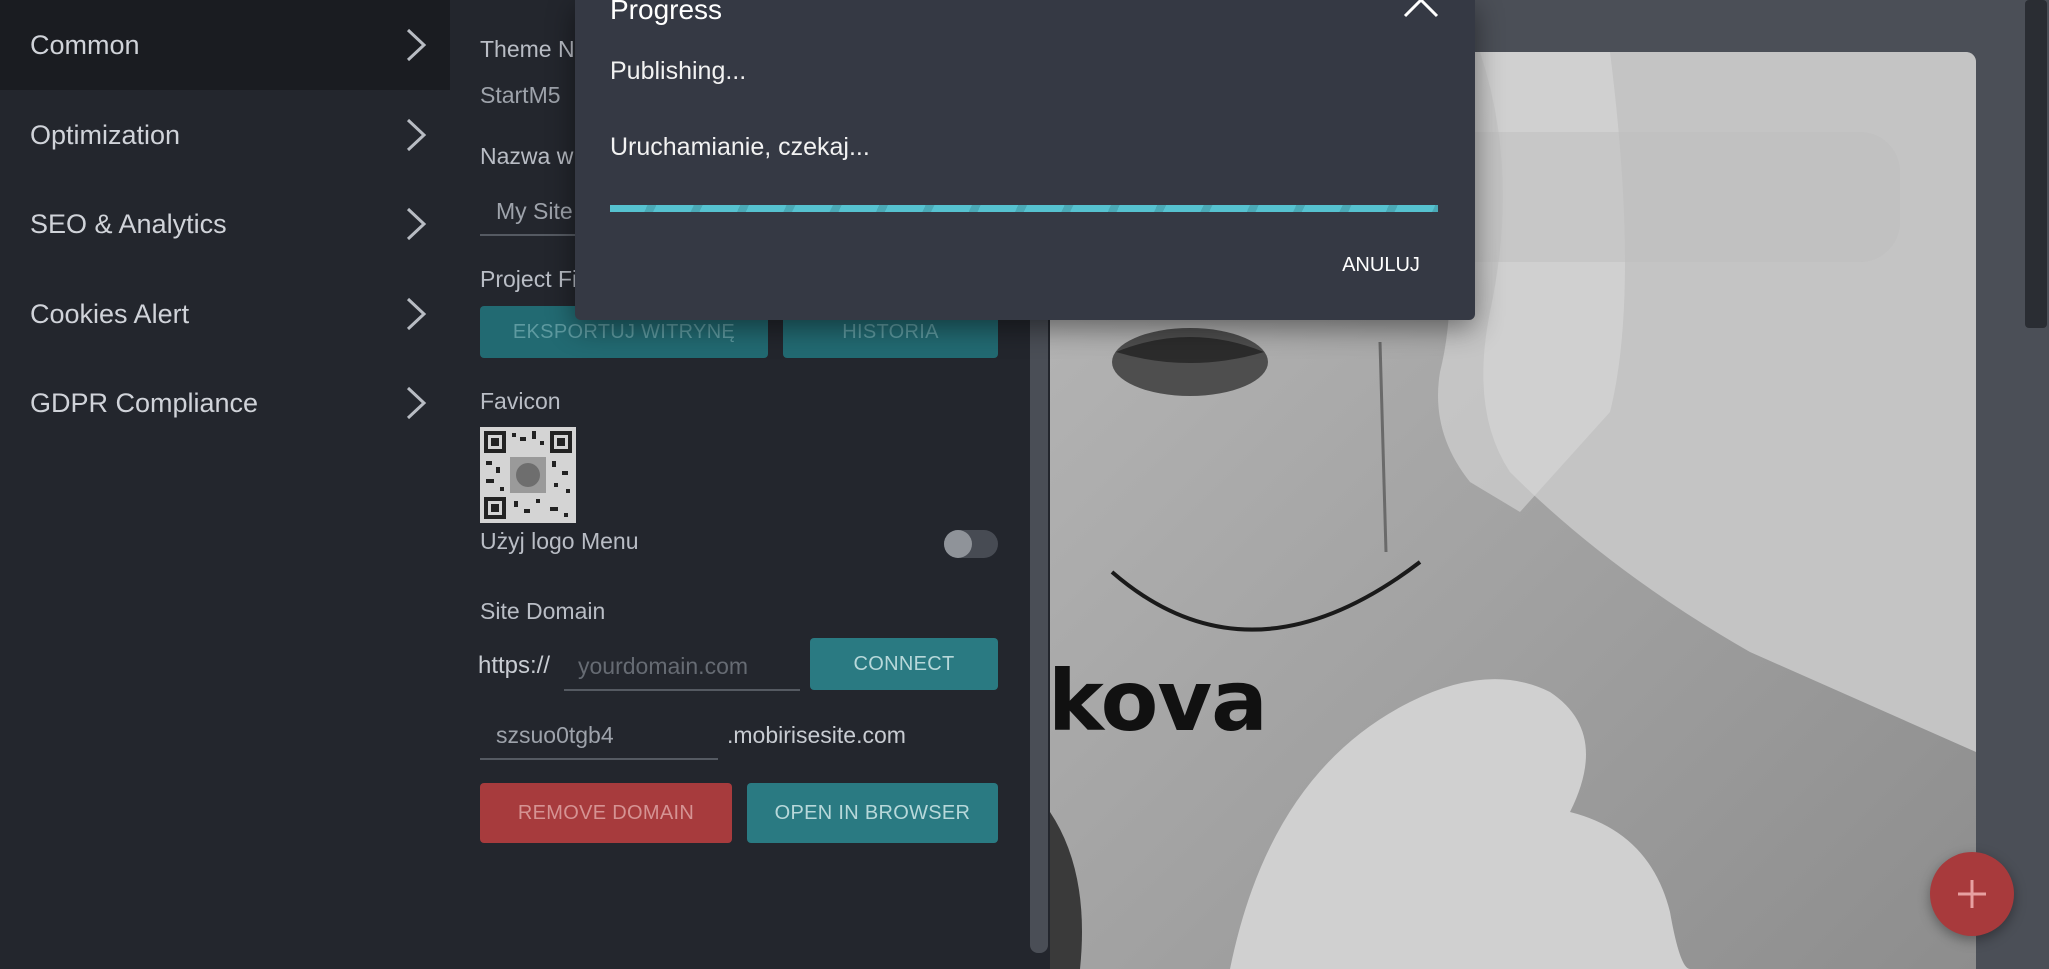 The image size is (2049, 969). I want to click on domain-underline, so click(682, 690).